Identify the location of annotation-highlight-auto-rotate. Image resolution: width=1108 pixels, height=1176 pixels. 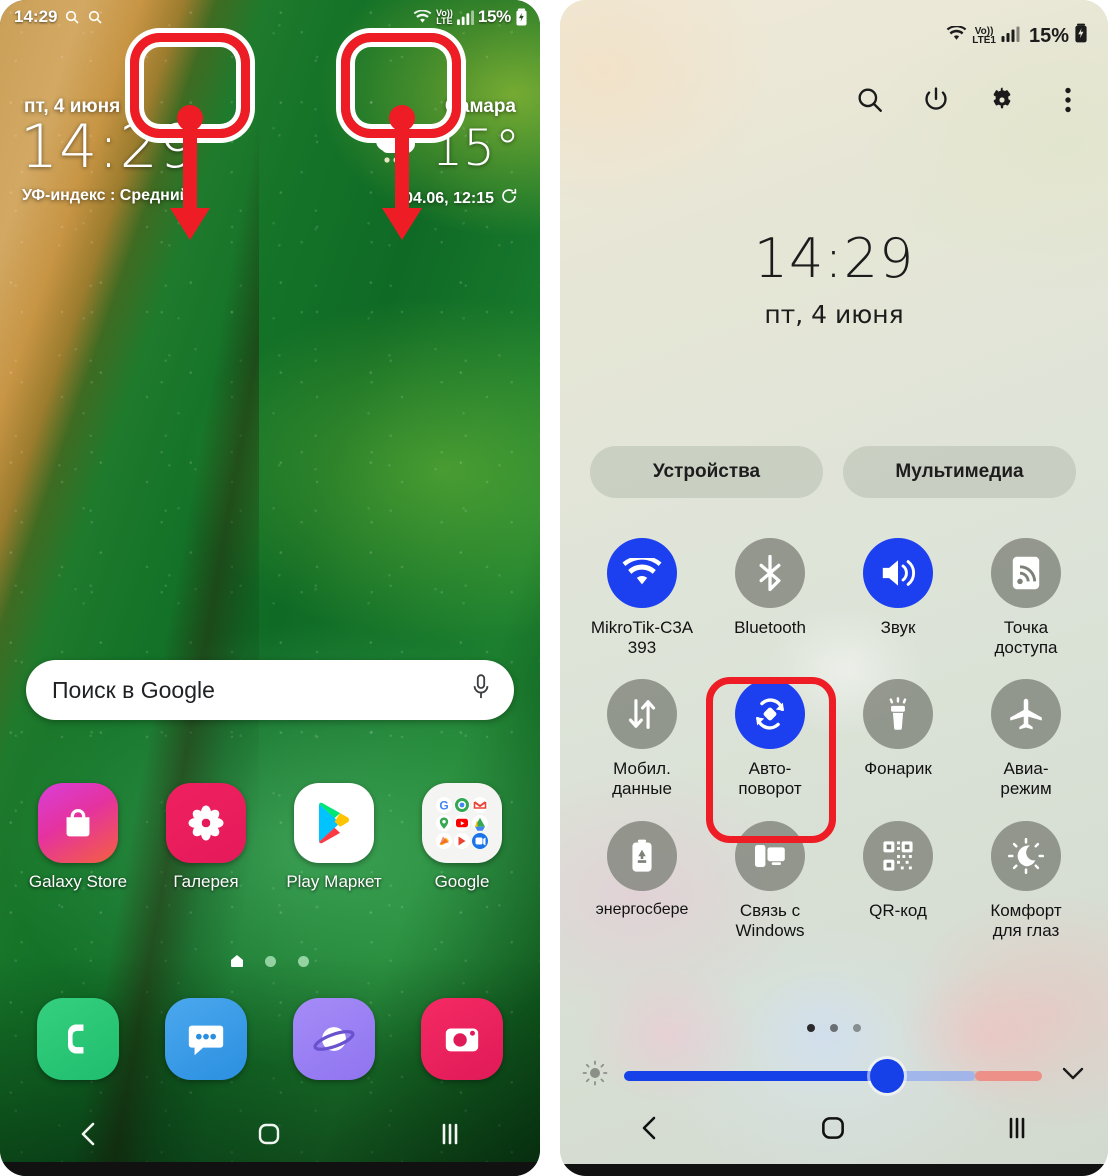
(771, 760).